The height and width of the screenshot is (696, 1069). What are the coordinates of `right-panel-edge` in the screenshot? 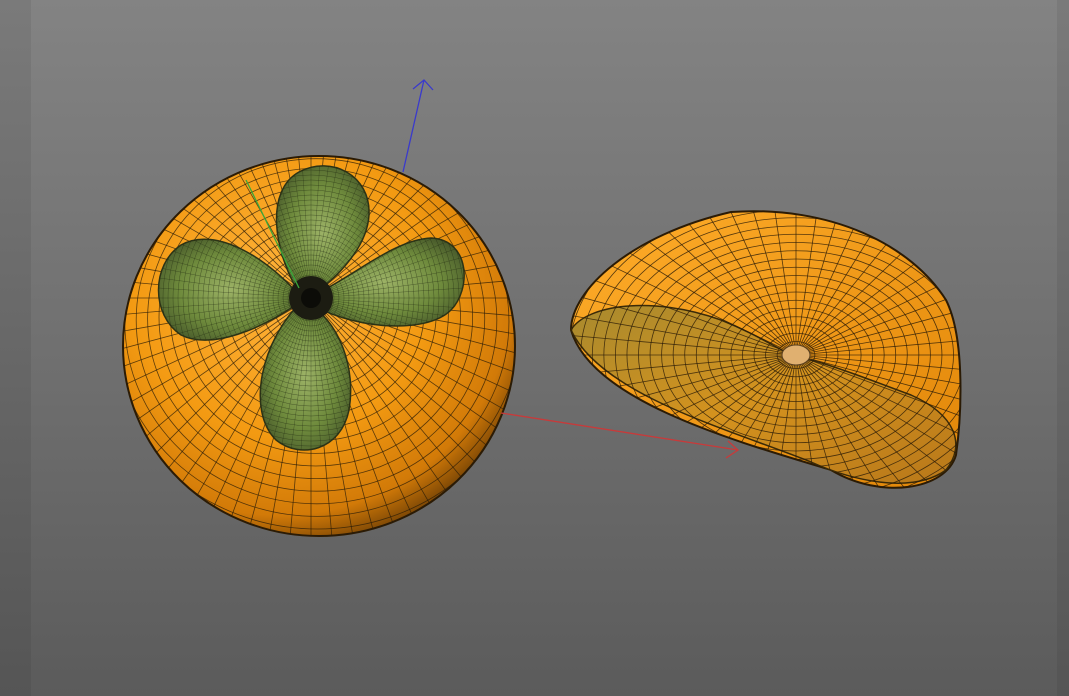 It's located at (1063, 348).